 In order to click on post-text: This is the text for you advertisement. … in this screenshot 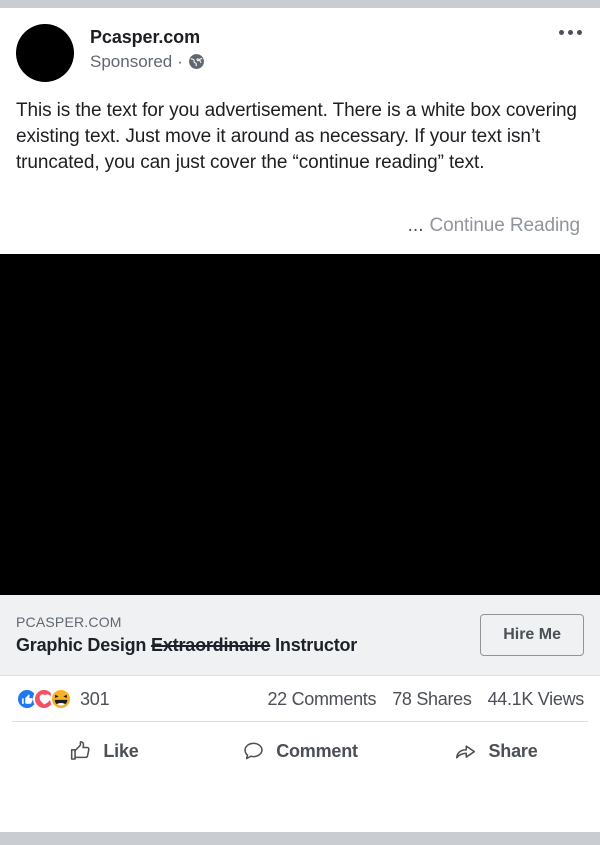, I will do `click(296, 136)`.